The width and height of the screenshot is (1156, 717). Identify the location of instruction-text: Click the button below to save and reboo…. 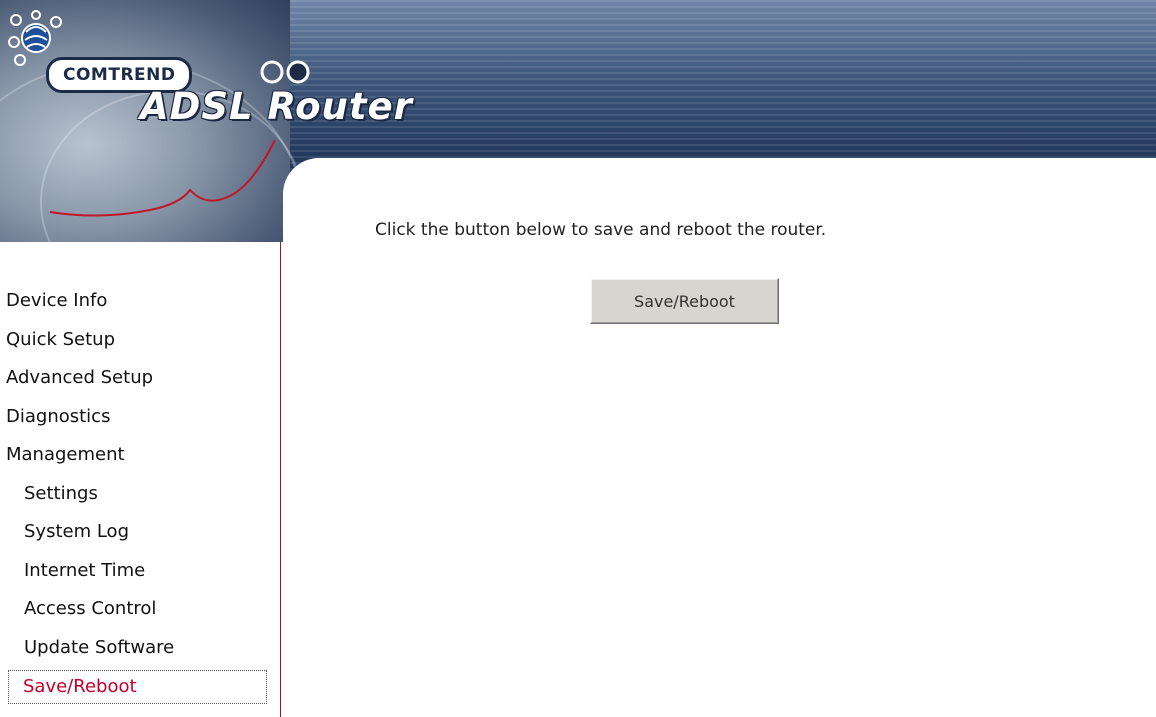
(601, 230).